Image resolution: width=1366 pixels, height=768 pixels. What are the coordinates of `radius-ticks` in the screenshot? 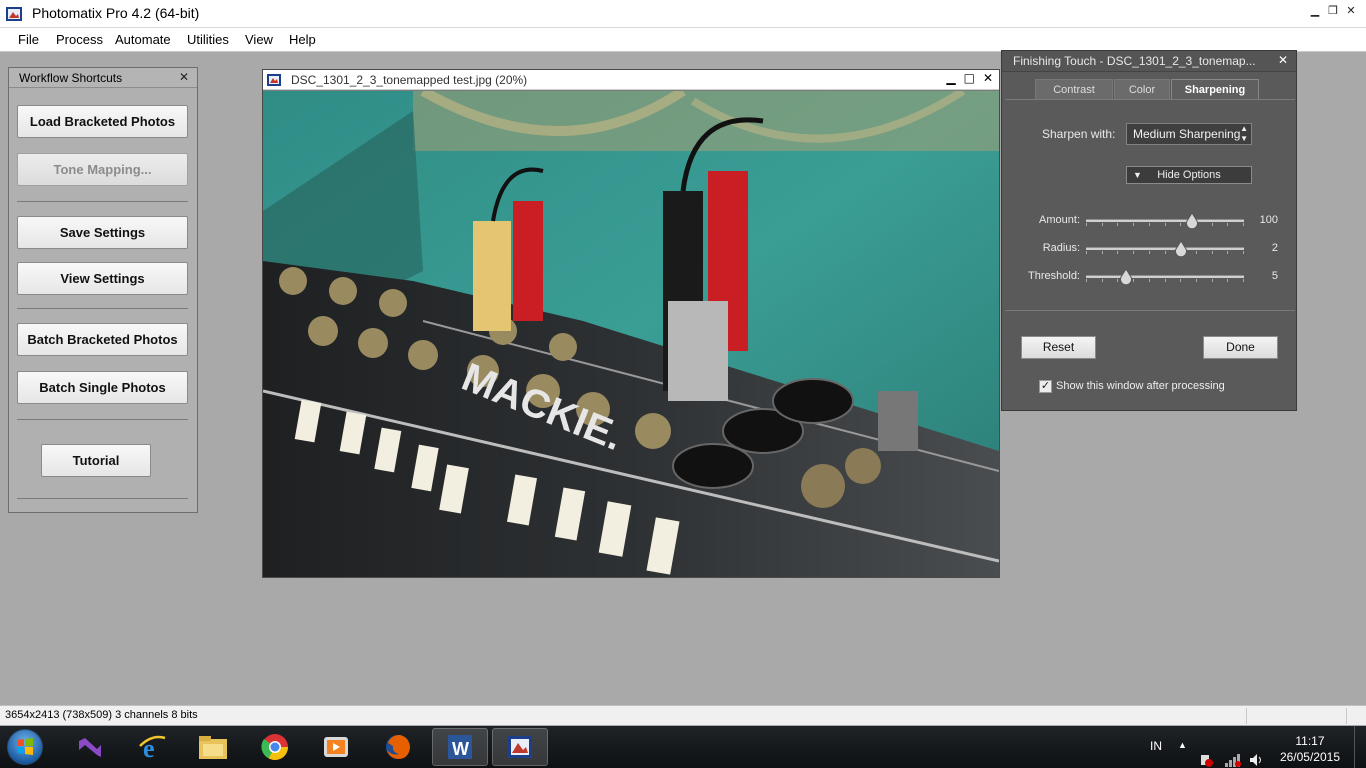 It's located at (1165, 252).